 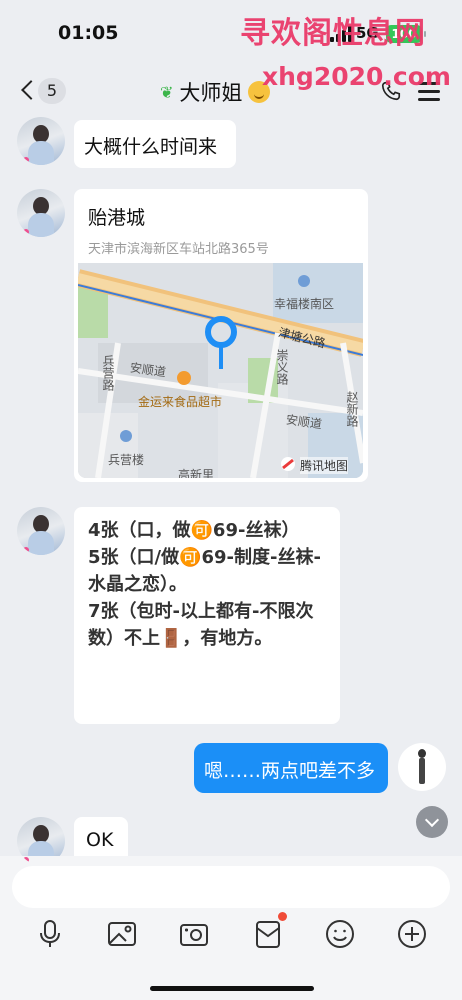 I want to click on location-name: 贻港城, so click(x=117, y=218).